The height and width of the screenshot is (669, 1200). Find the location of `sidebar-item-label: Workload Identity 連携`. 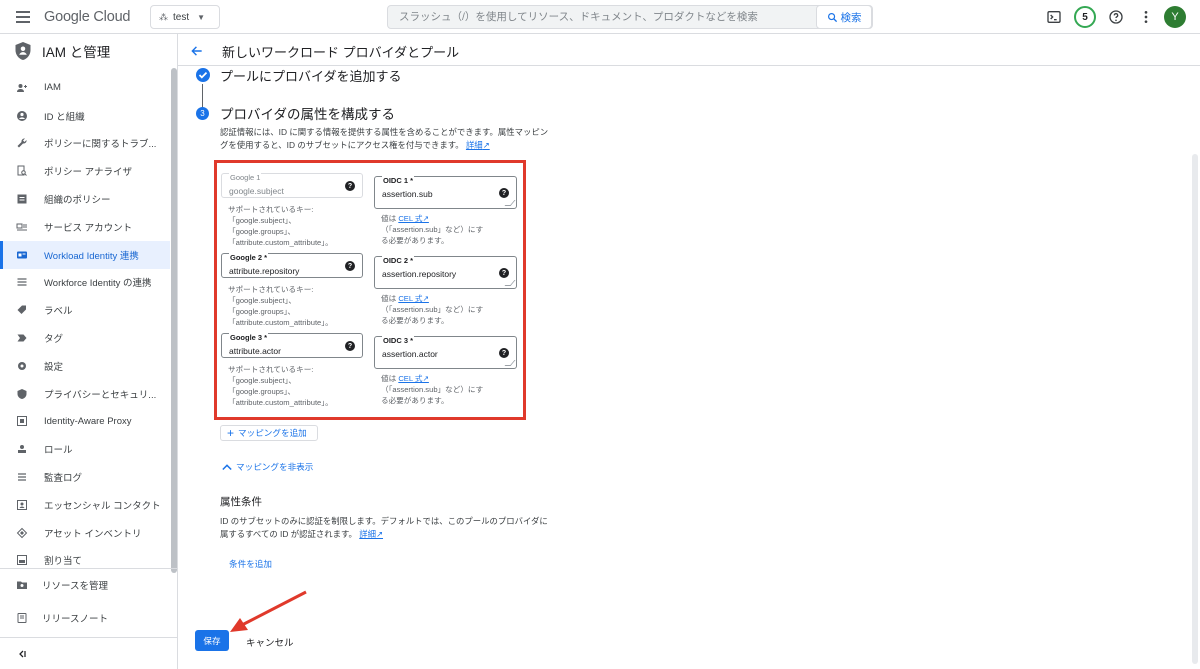

sidebar-item-label: Workload Identity 連携 is located at coordinates (91, 256).